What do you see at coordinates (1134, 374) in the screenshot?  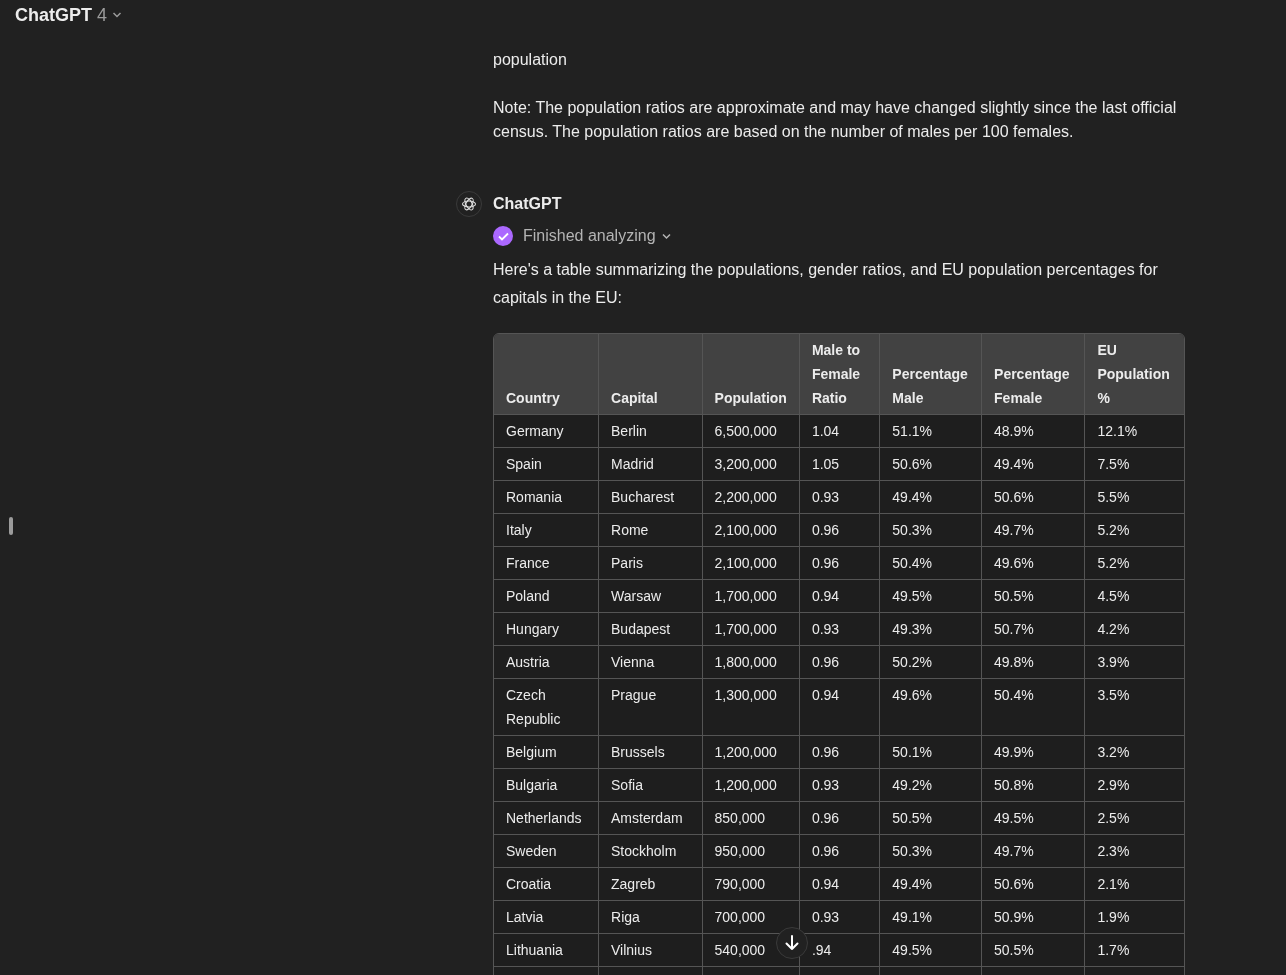 I see `column-header: EU Population %` at bounding box center [1134, 374].